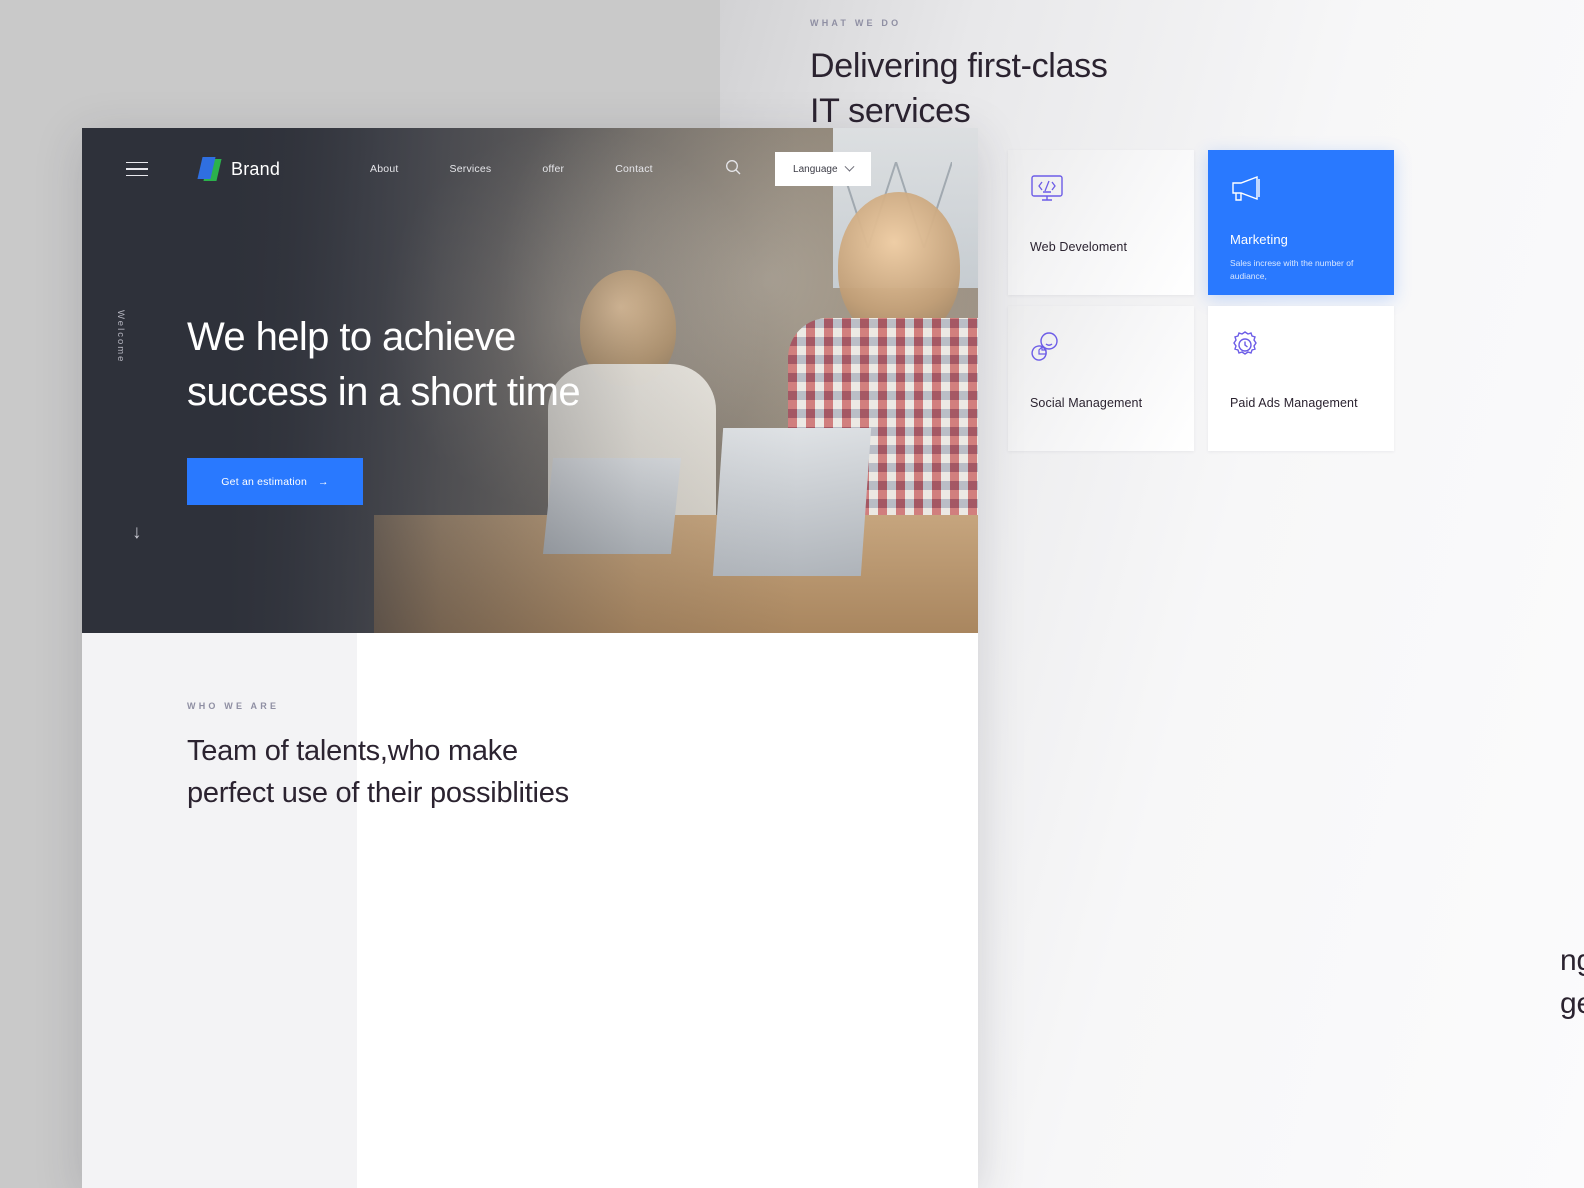 This screenshot has height=1188, width=1584. Describe the element at coordinates (849, 166) in the screenshot. I see `chevron-down-icon` at that location.